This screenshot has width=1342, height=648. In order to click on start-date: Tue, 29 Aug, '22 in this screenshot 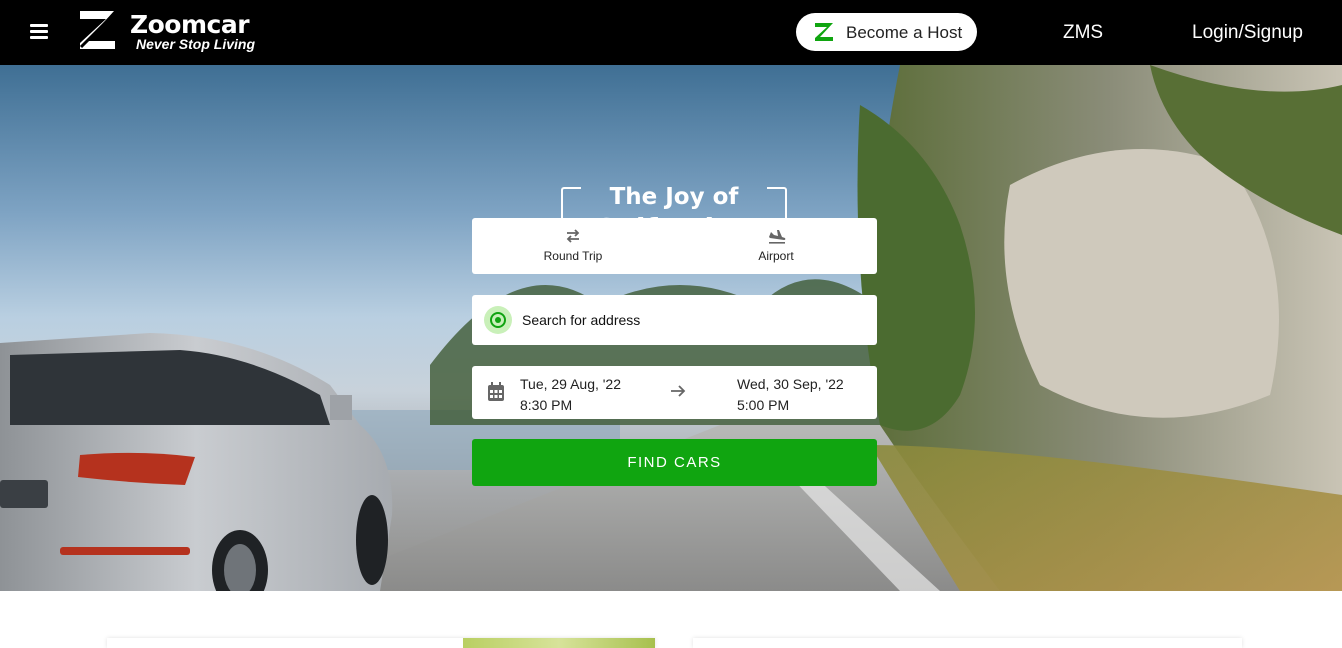, I will do `click(571, 384)`.